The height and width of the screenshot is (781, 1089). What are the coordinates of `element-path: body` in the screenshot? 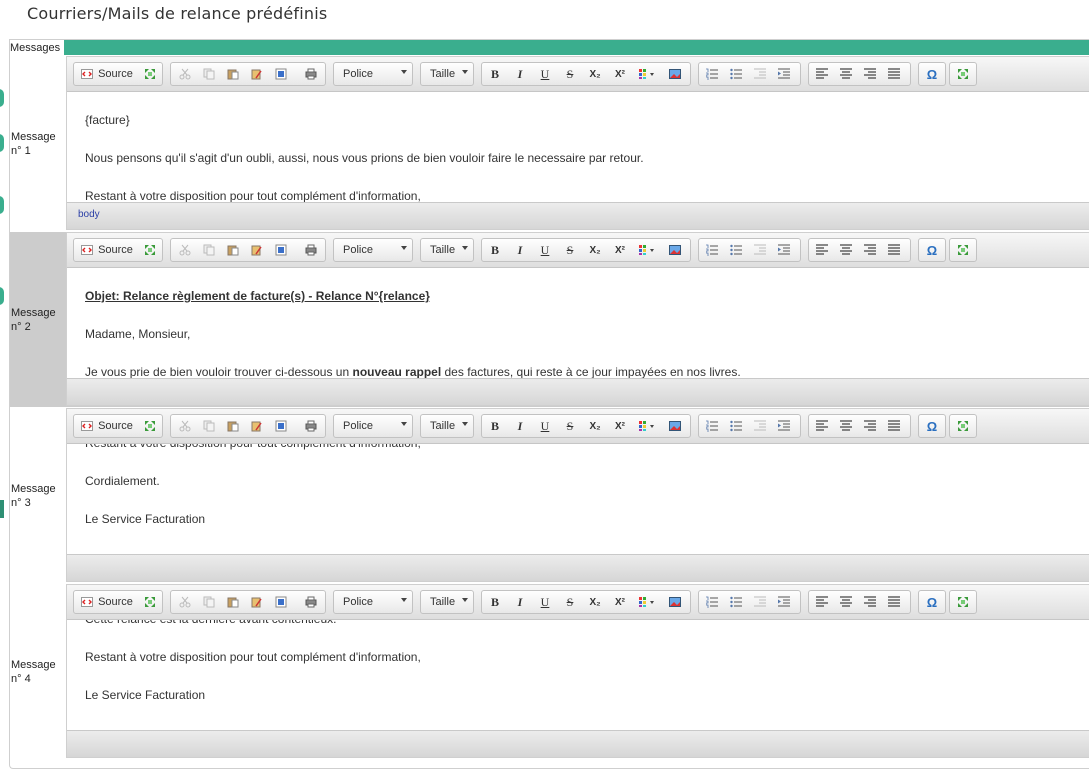 It's located at (89, 214).